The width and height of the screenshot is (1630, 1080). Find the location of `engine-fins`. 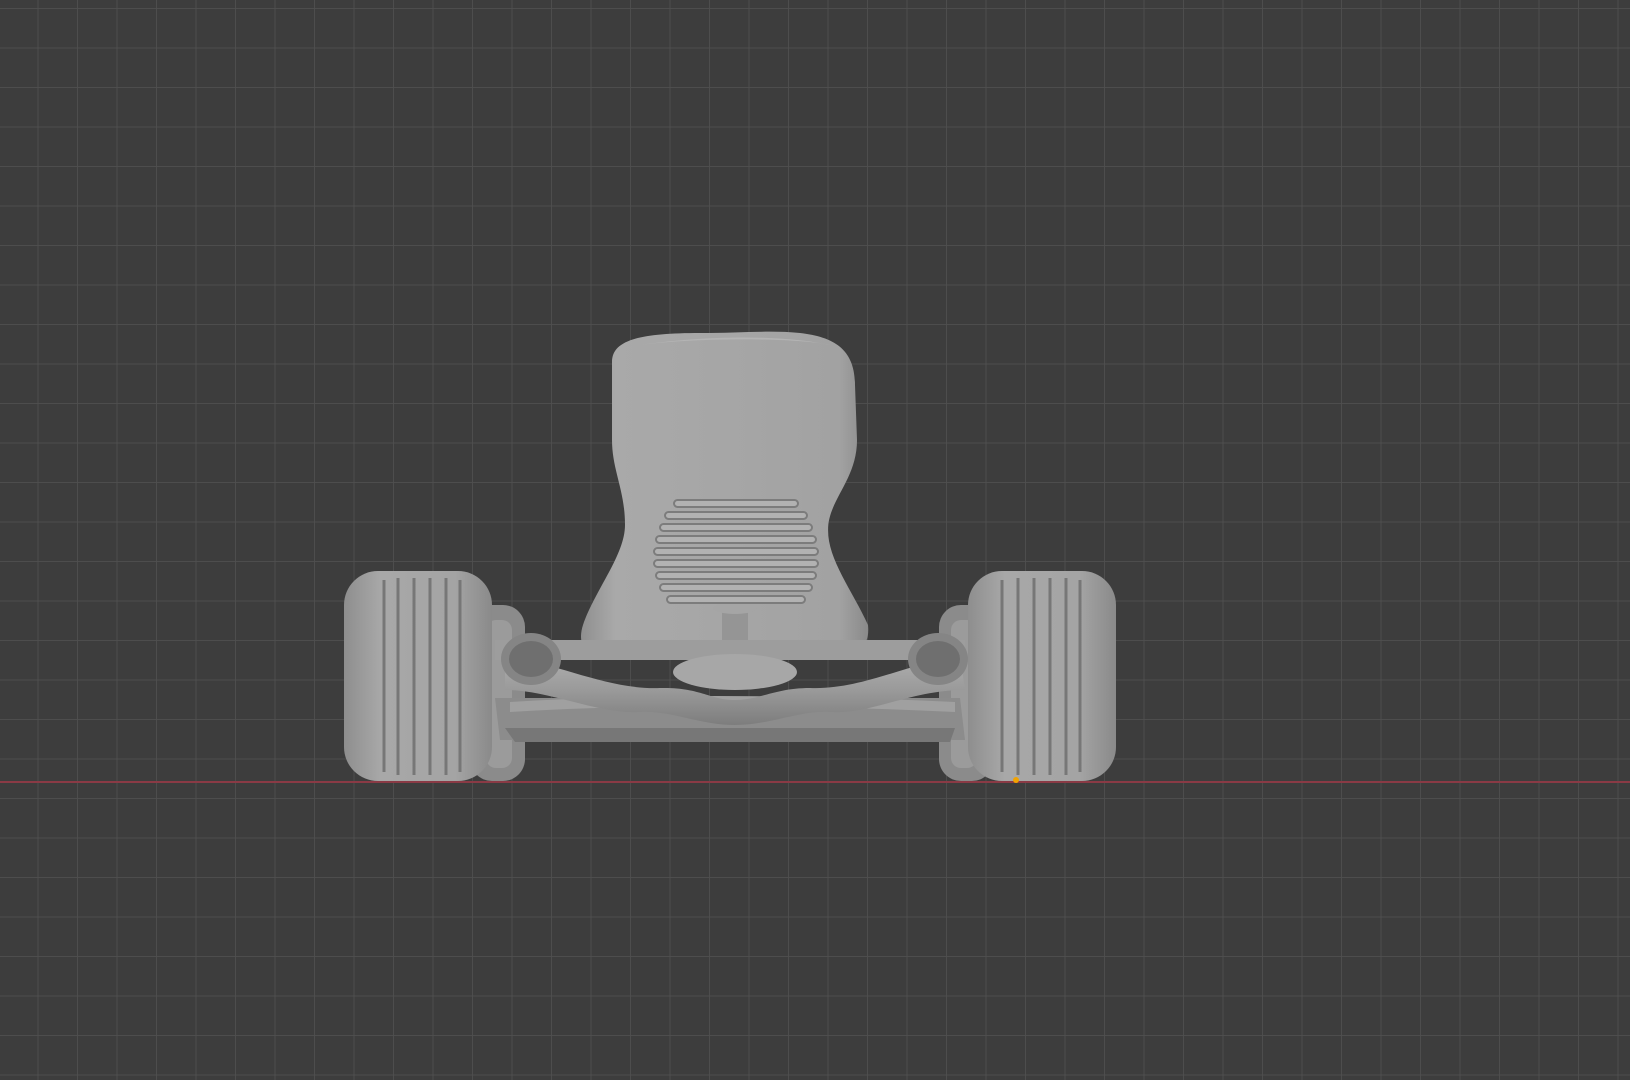

engine-fins is located at coordinates (736, 551).